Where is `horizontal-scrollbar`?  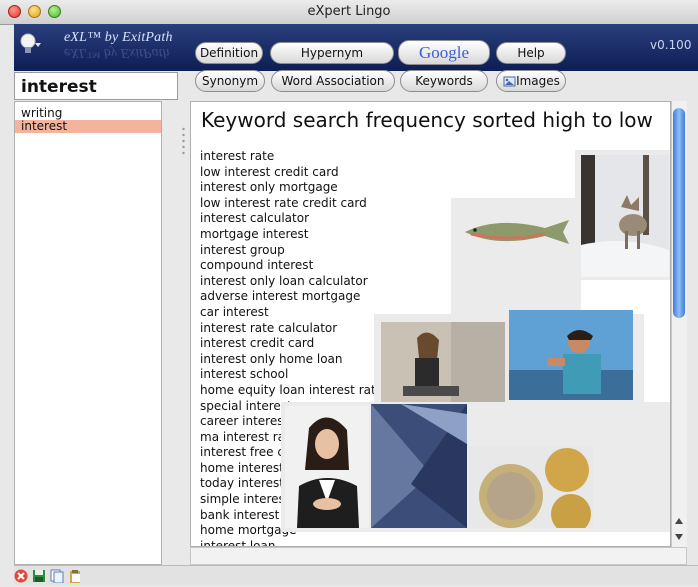
horizontal-scrollbar is located at coordinates (438, 556).